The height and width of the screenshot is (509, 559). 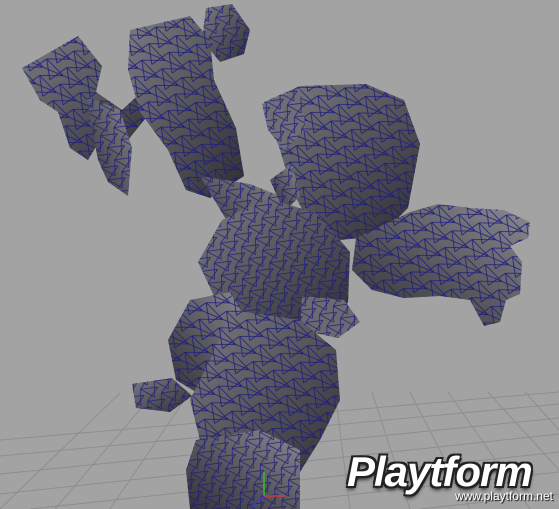 I want to click on watermark-url: www.playtform.net, so click(x=503, y=496).